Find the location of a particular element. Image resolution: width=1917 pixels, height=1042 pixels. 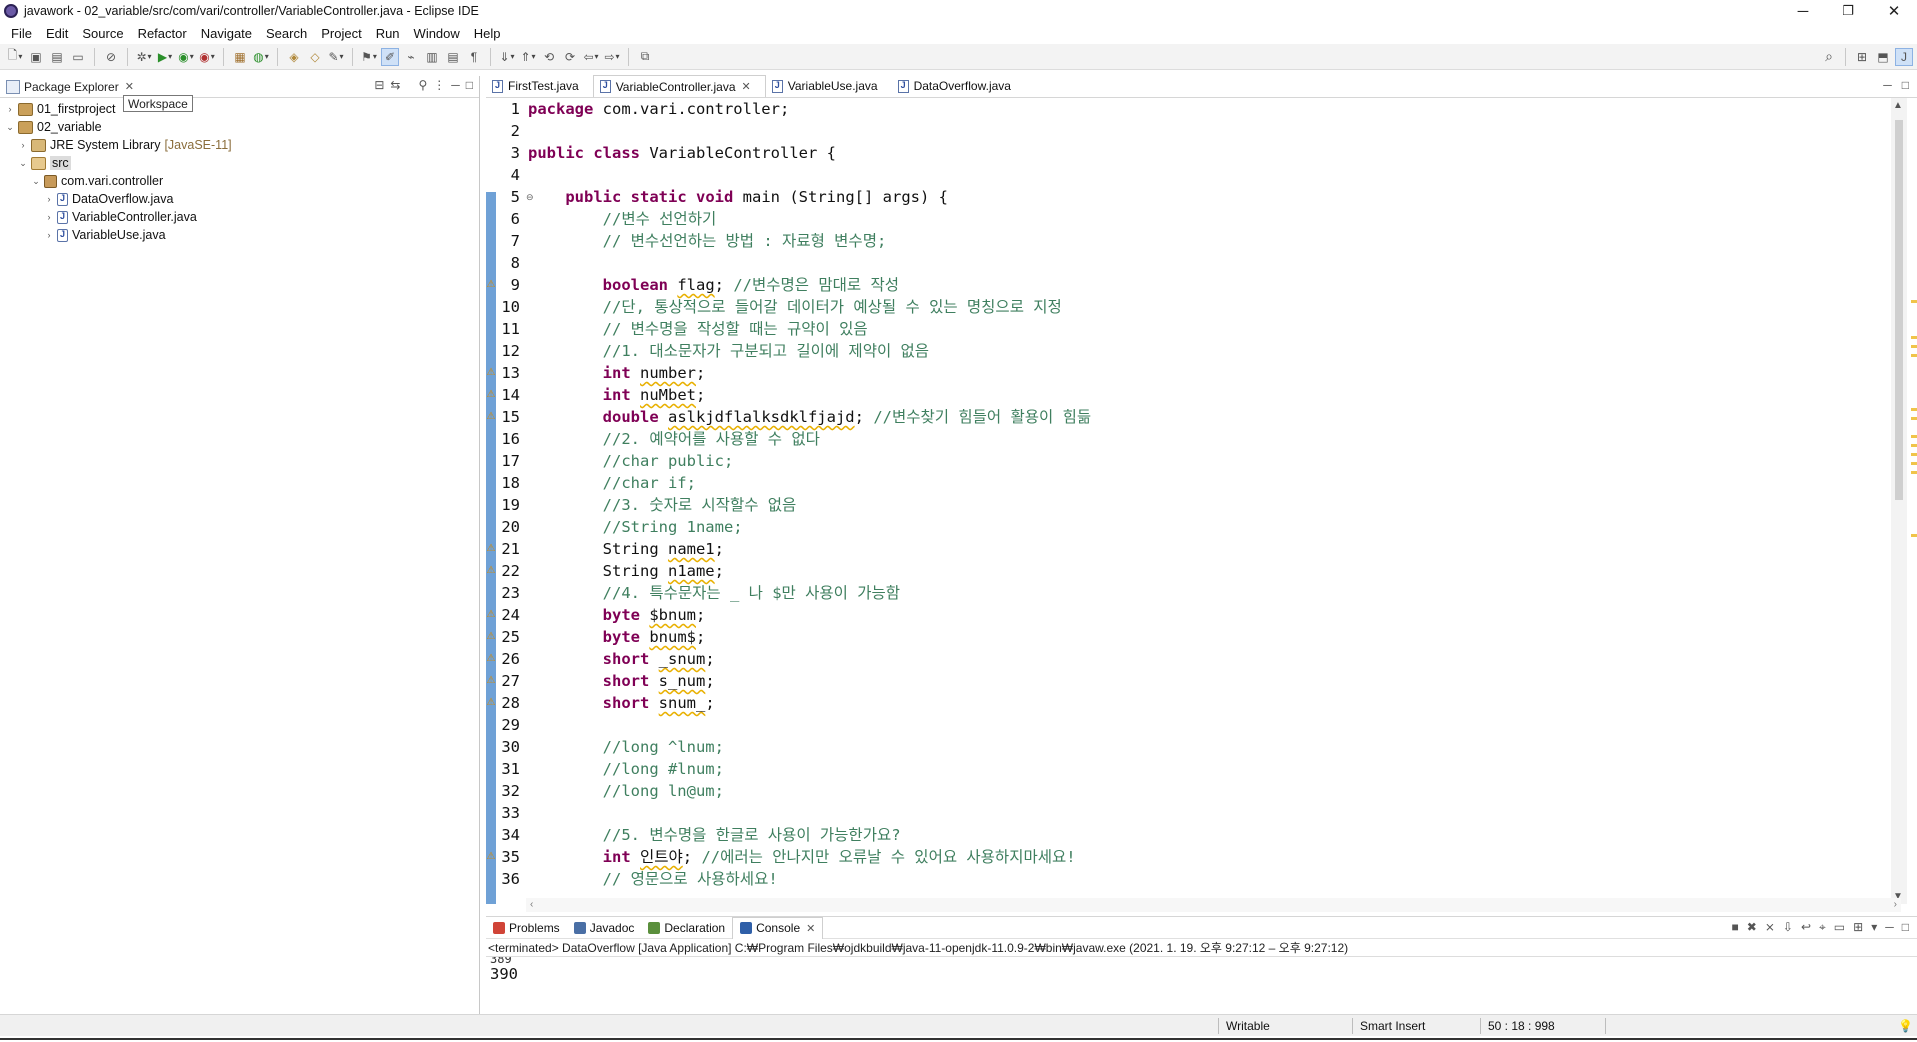

back-arrow-icon: ⇦ is located at coordinates (591, 57).